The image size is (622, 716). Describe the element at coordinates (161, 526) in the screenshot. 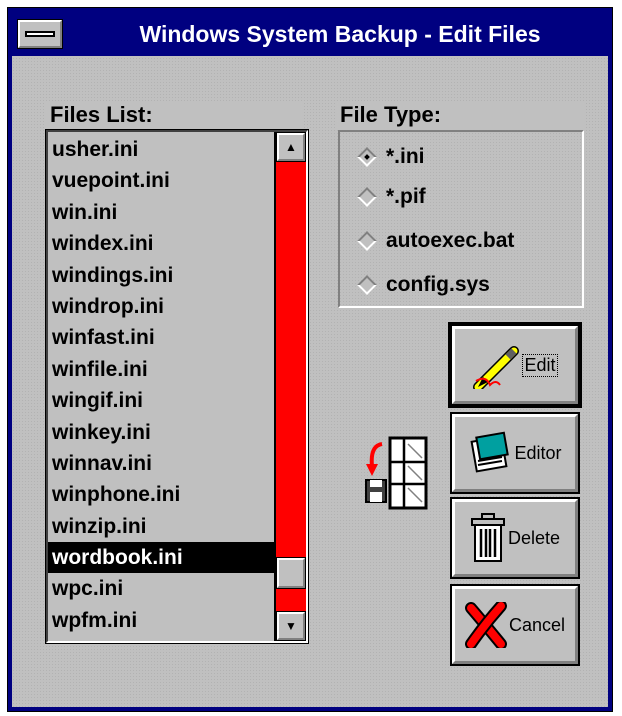

I see `list-item: winzip.ini` at that location.